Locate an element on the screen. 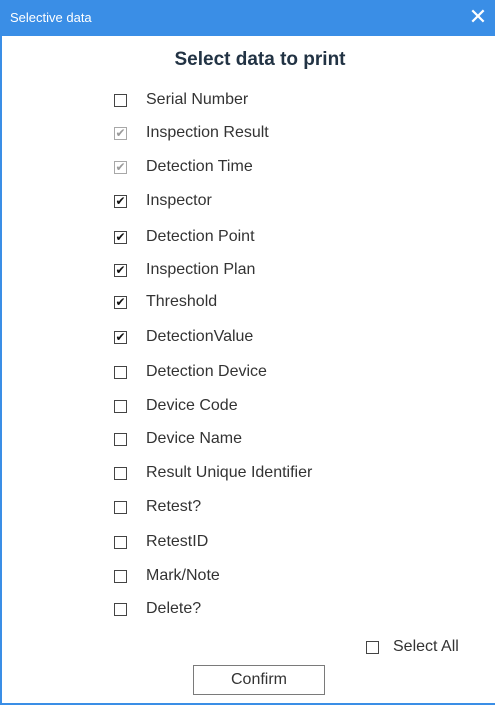 Image resolution: width=495 pixels, height=706 pixels. option-device-name: Device Name is located at coordinates (178, 439).